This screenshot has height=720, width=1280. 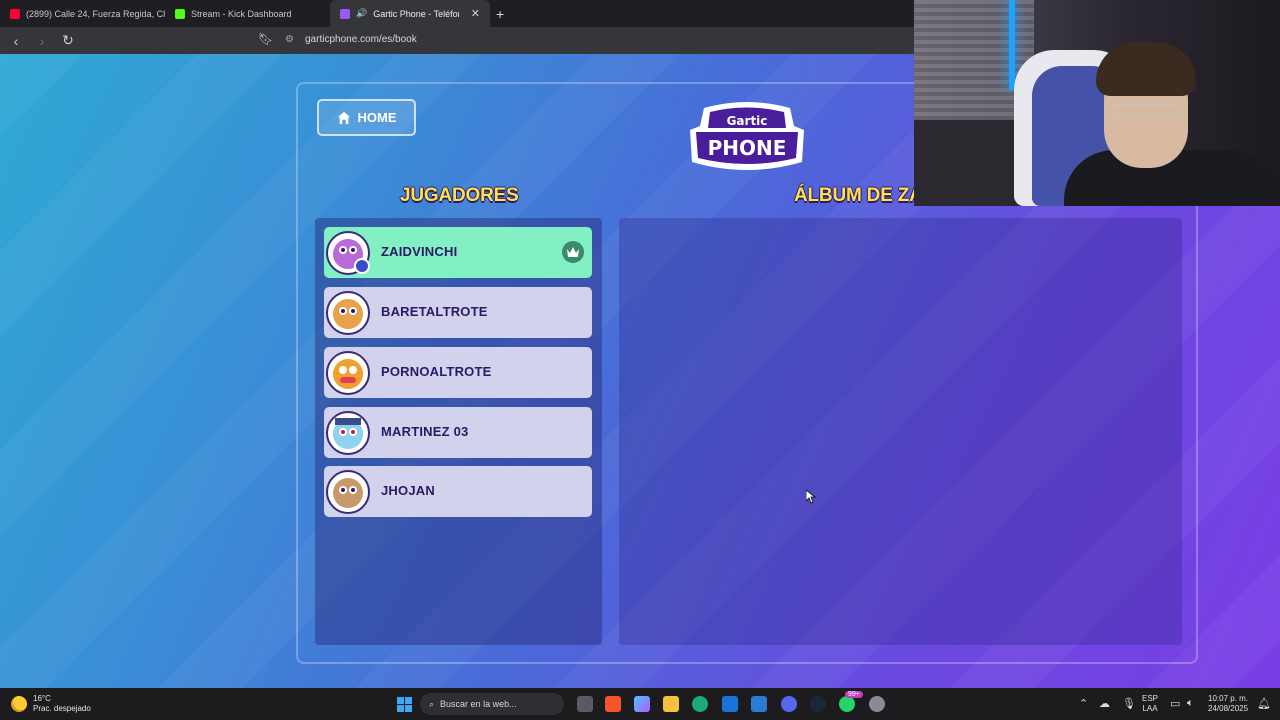 What do you see at coordinates (1190, 703) in the screenshot?
I see `volume-icon: 🔈︎` at bounding box center [1190, 703].